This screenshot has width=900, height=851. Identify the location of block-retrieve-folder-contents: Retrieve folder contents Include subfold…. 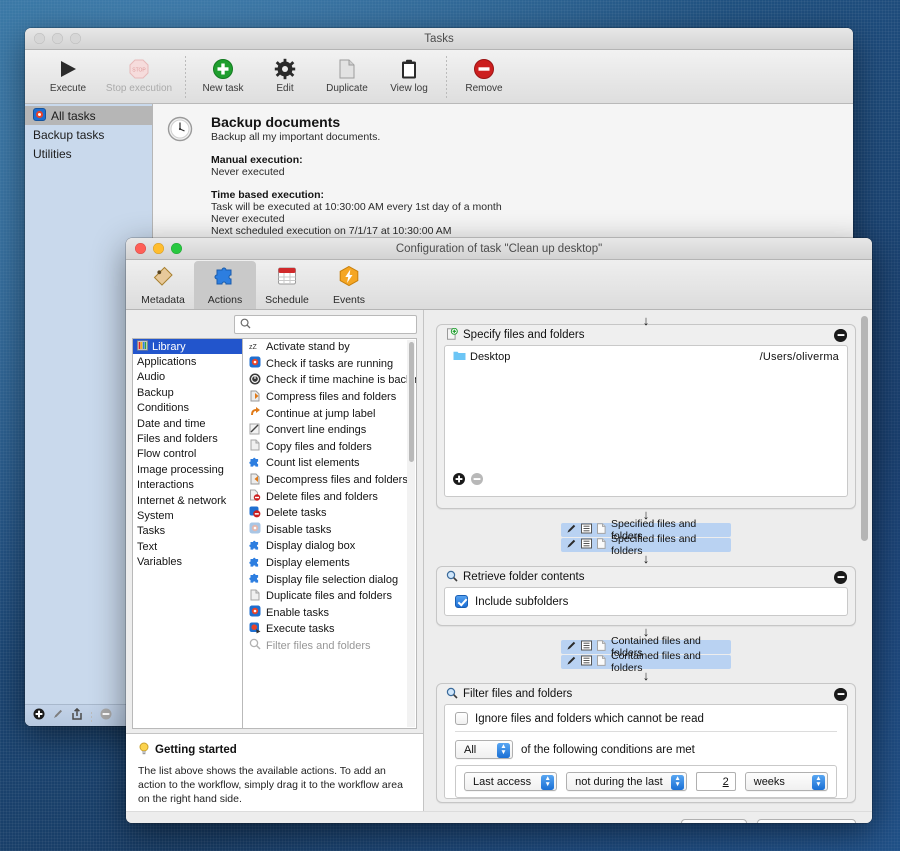
(646, 596).